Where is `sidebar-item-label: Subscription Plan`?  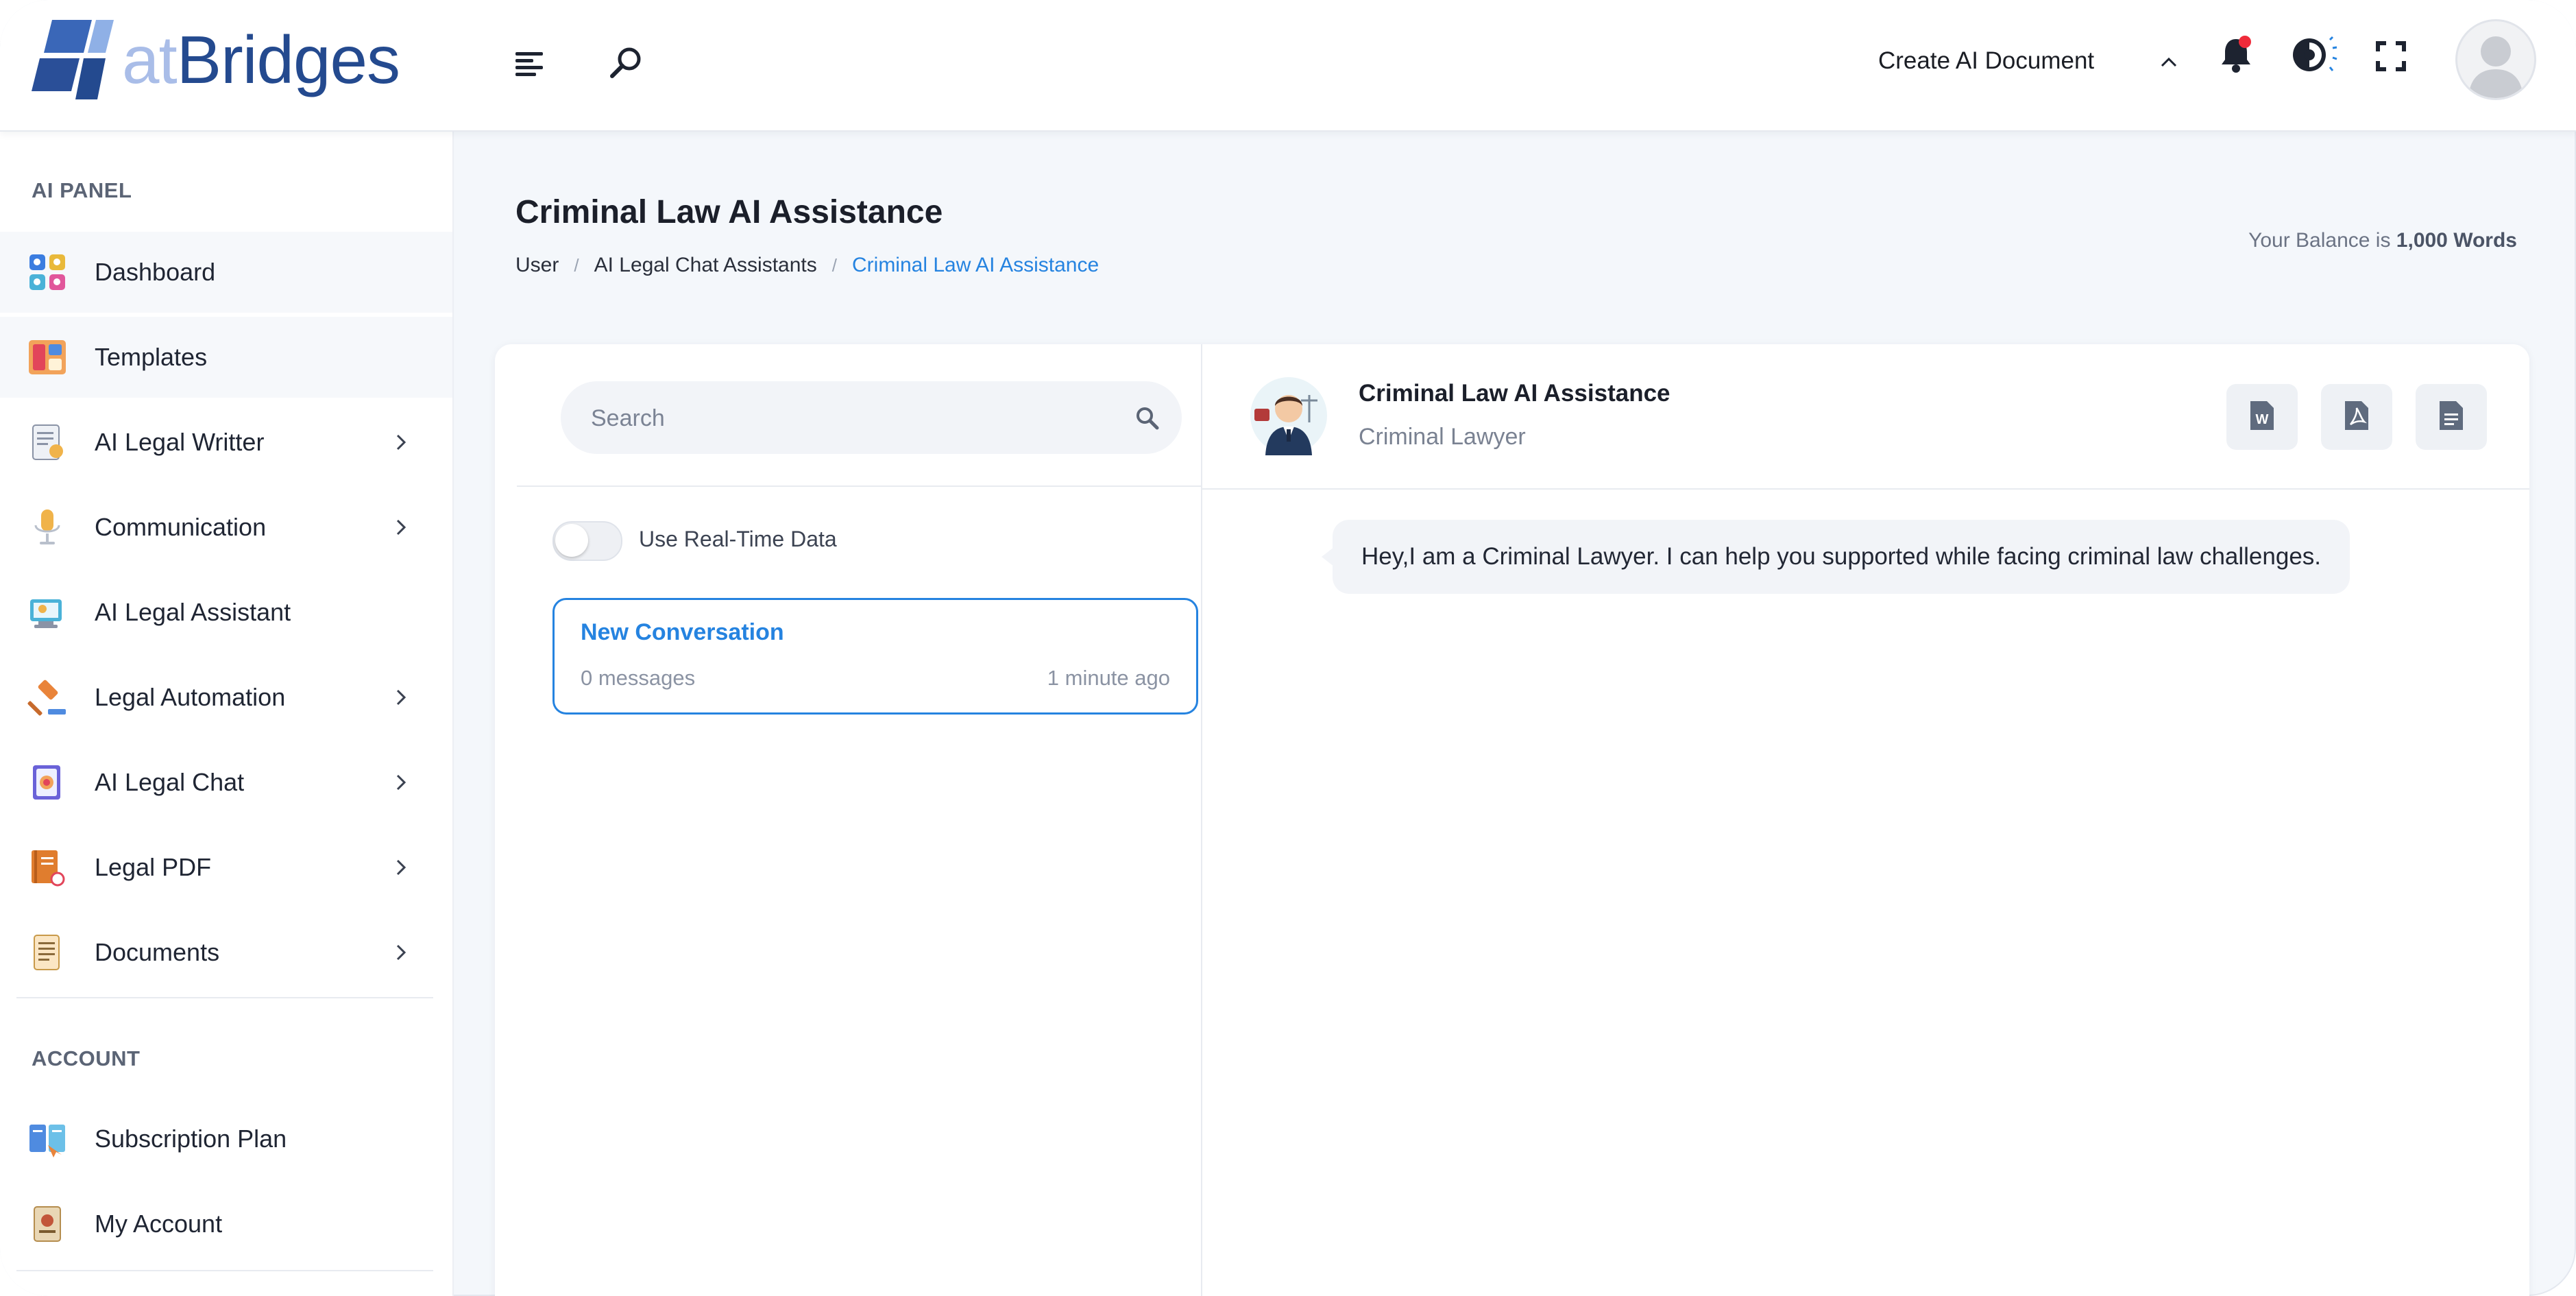
sidebar-item-label: Subscription Plan is located at coordinates (191, 1139).